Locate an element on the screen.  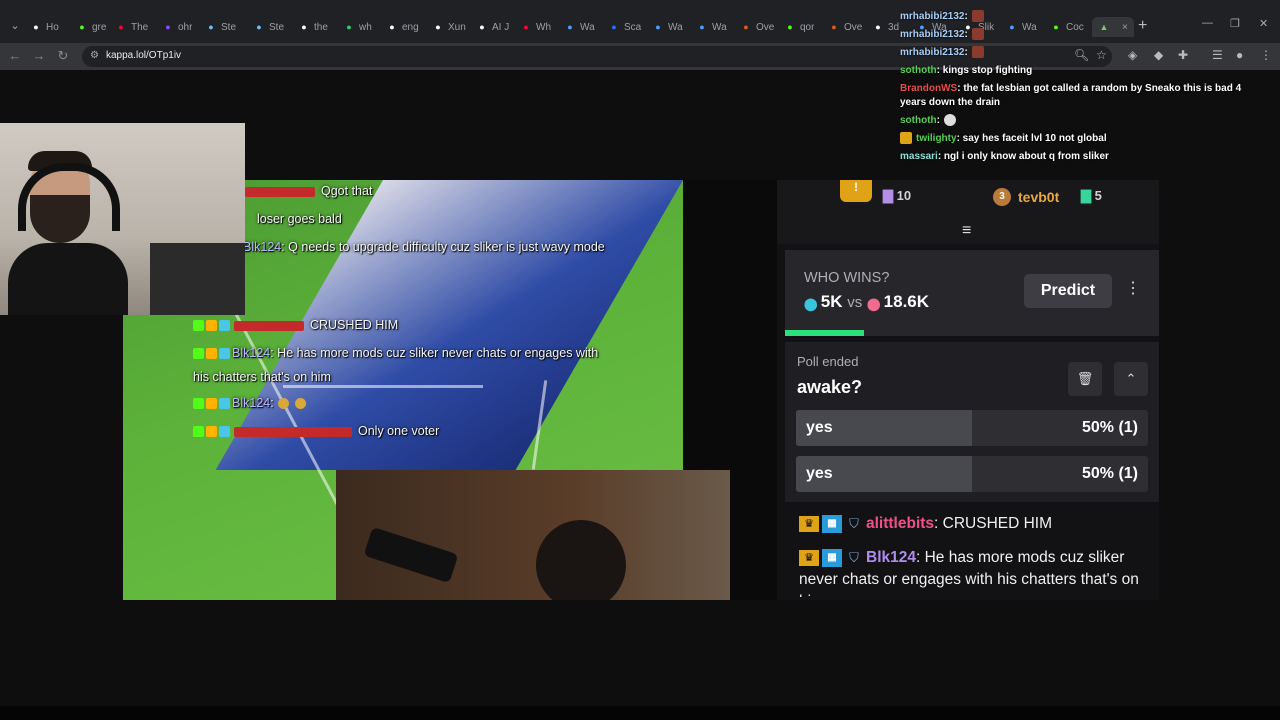
browser-tab: ● eng is located at coordinates (402, 27).